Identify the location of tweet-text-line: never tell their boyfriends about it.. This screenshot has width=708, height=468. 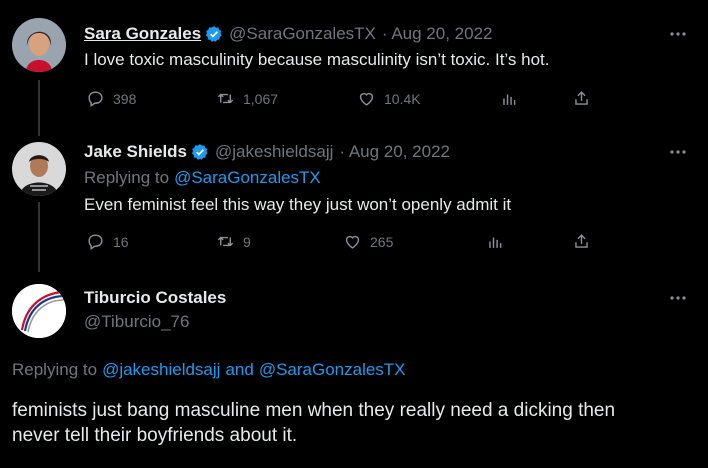
(155, 435).